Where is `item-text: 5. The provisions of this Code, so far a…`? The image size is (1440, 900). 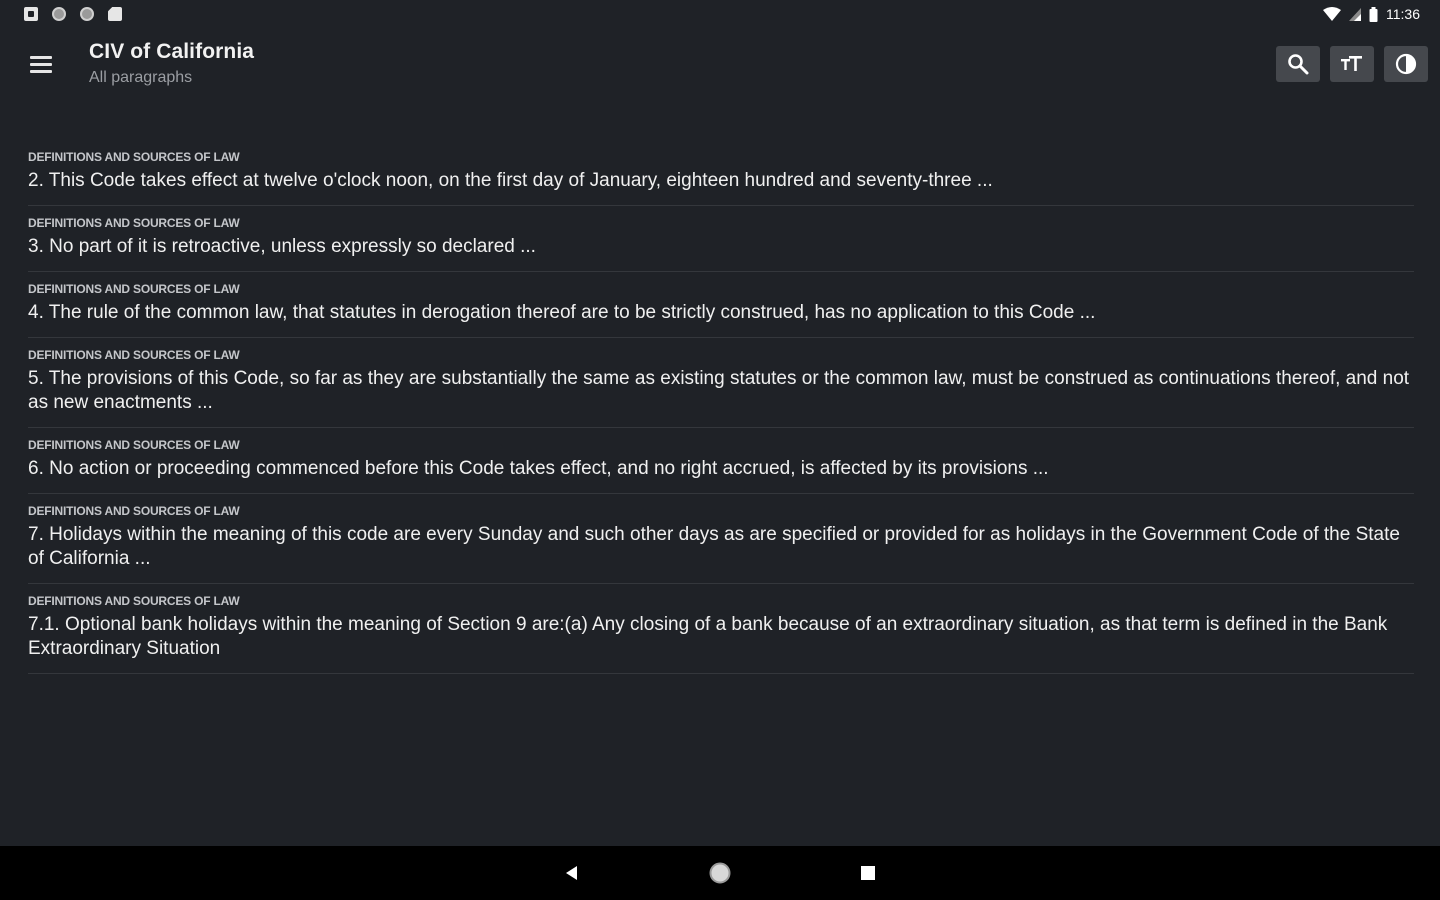 item-text: 5. The provisions of this Code, so far a… is located at coordinates (719, 390).